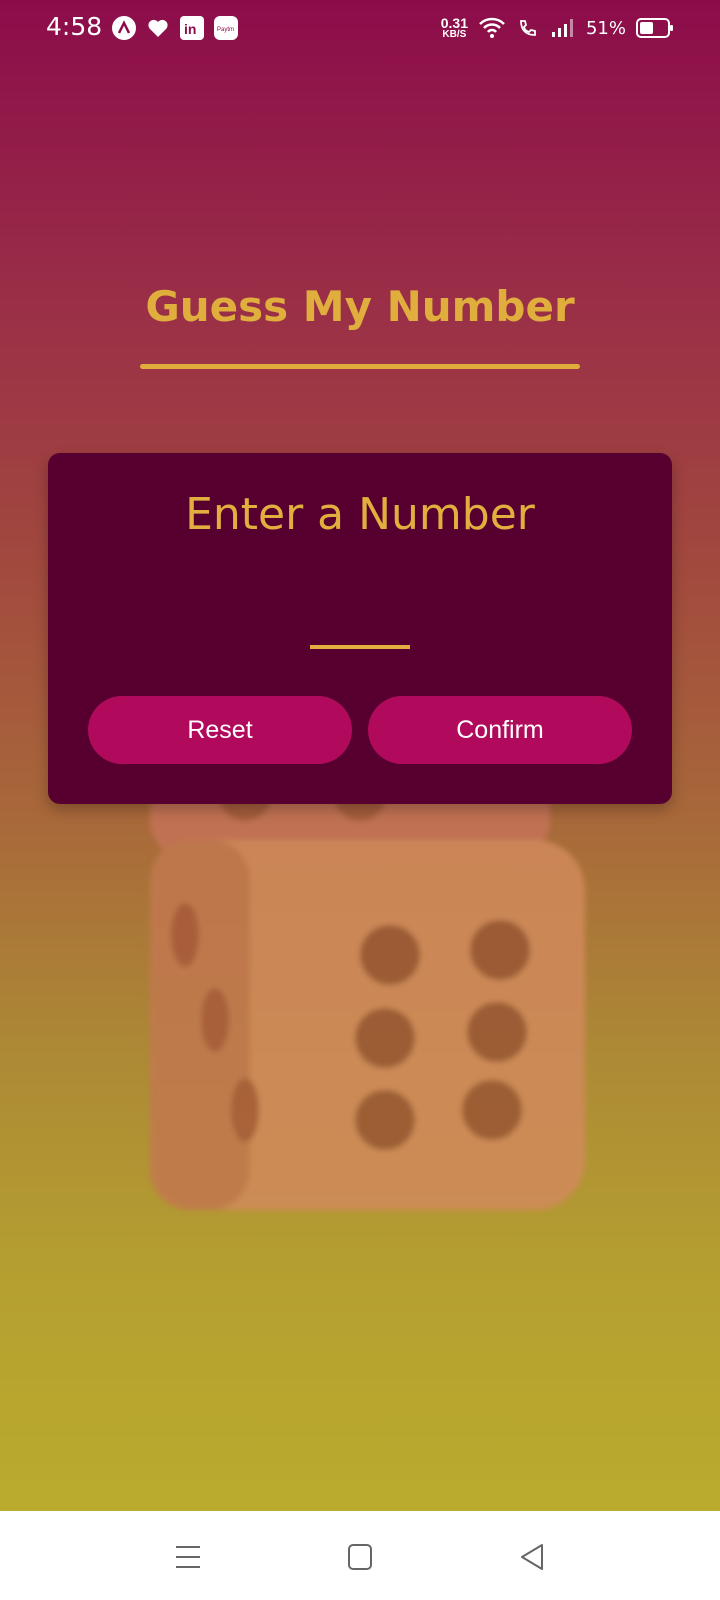 The height and width of the screenshot is (1600, 720). I want to click on paytm-icon: Paytm, so click(226, 28).